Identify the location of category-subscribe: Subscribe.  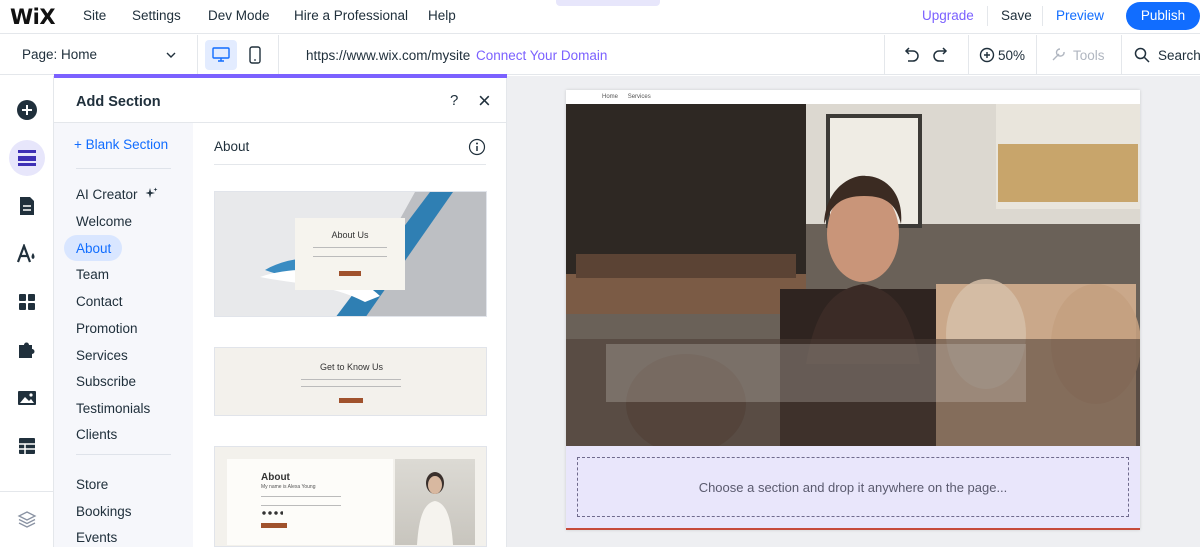
(106, 381).